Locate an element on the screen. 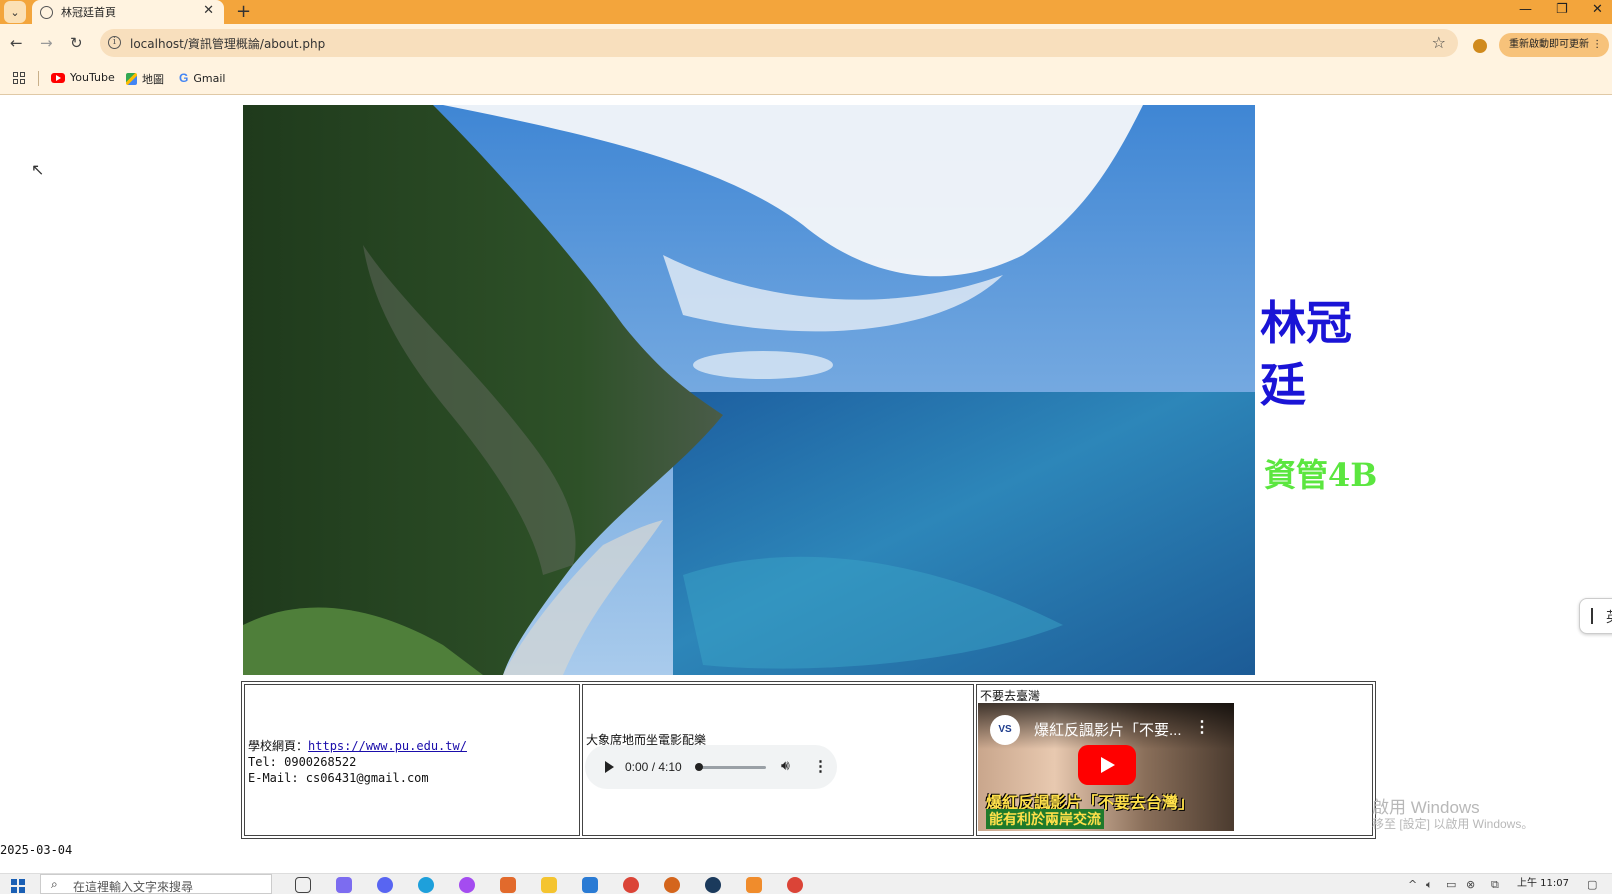 The width and height of the screenshot is (1612, 895). bookmark-label: YouTube is located at coordinates (92, 77).